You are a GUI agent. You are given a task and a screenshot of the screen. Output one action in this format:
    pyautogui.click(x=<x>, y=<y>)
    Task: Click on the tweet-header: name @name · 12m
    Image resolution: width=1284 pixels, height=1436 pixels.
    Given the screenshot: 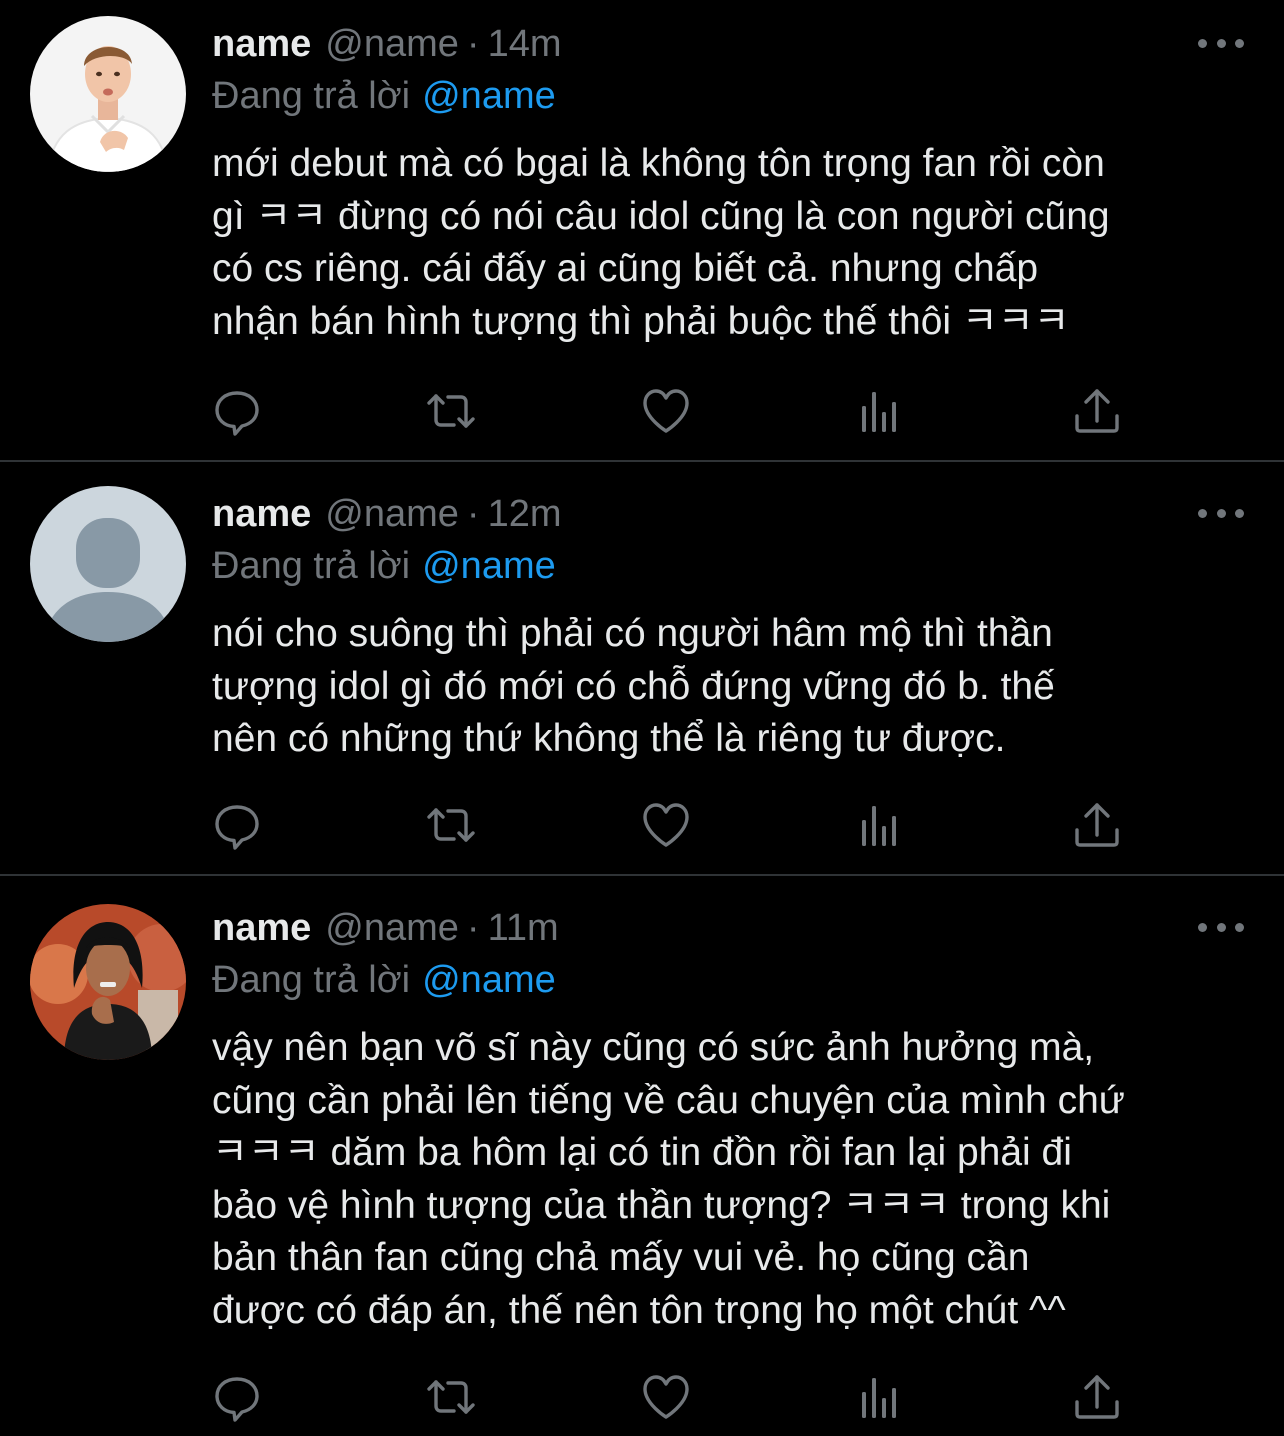 What is the action you would take?
    pyautogui.click(x=387, y=514)
    